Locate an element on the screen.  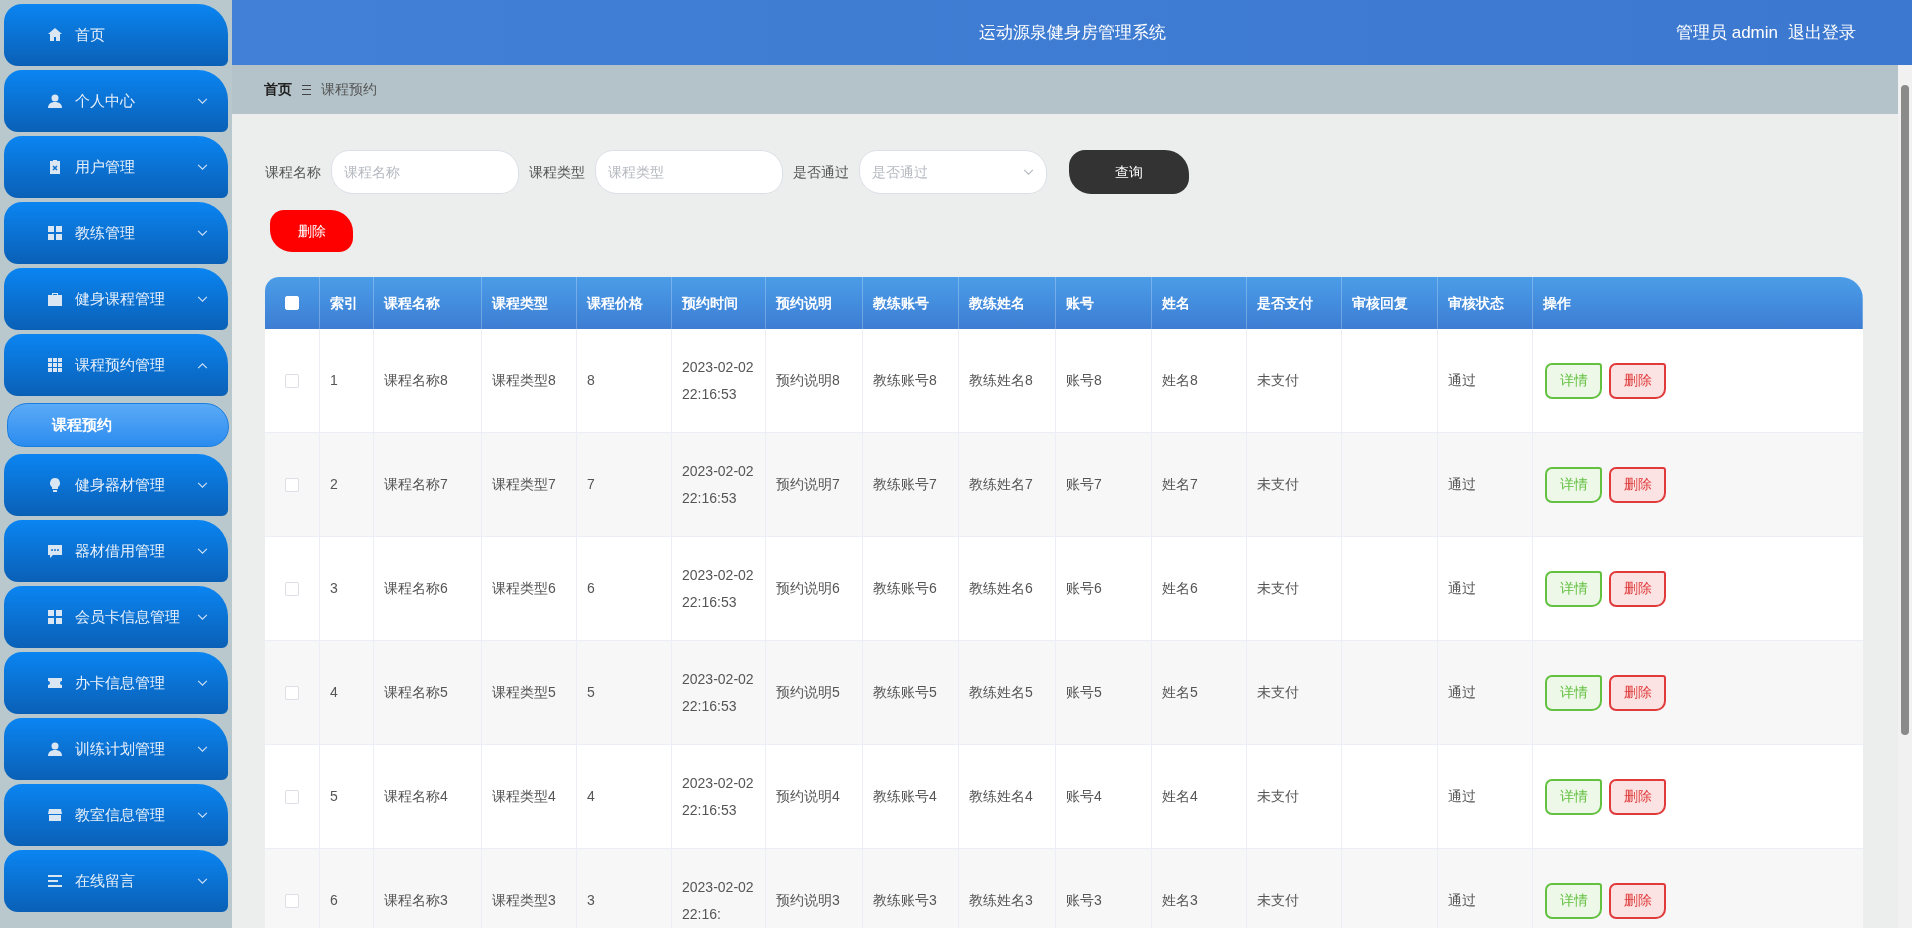
sidebar-item: 会员卡信息管理 is located at coordinates (116, 617).